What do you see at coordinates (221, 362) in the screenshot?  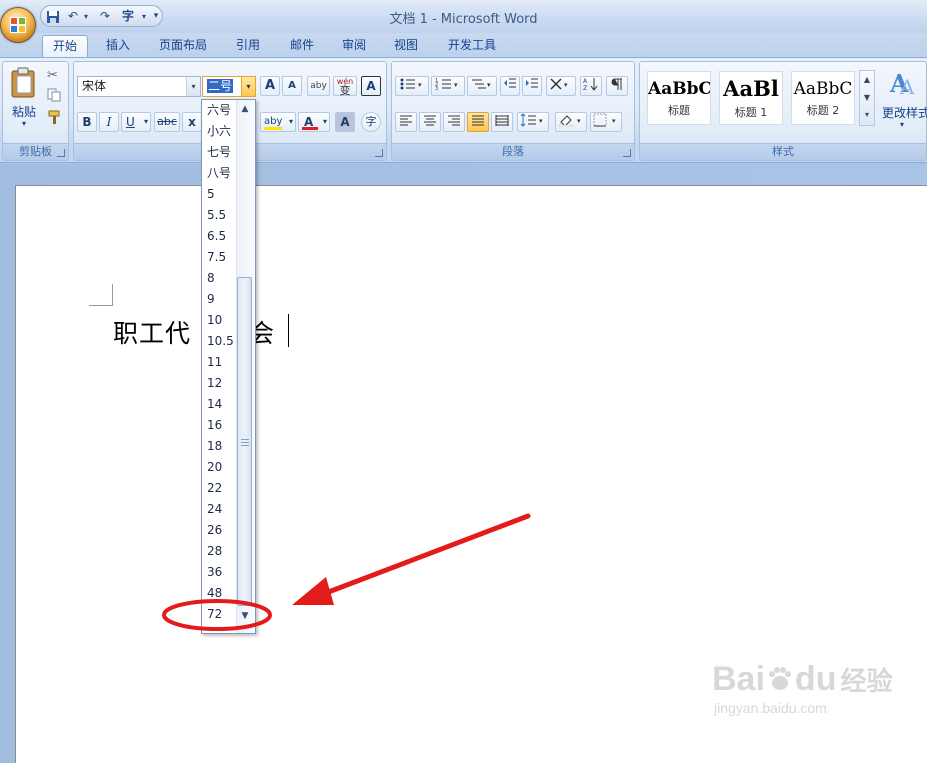 I see `font-size-option: 11` at bounding box center [221, 362].